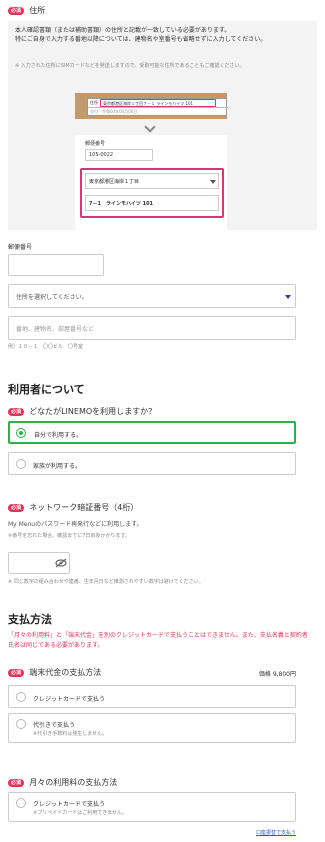  What do you see at coordinates (152, 296) in the screenshot?
I see `address-select: 住所を選択してください。` at bounding box center [152, 296].